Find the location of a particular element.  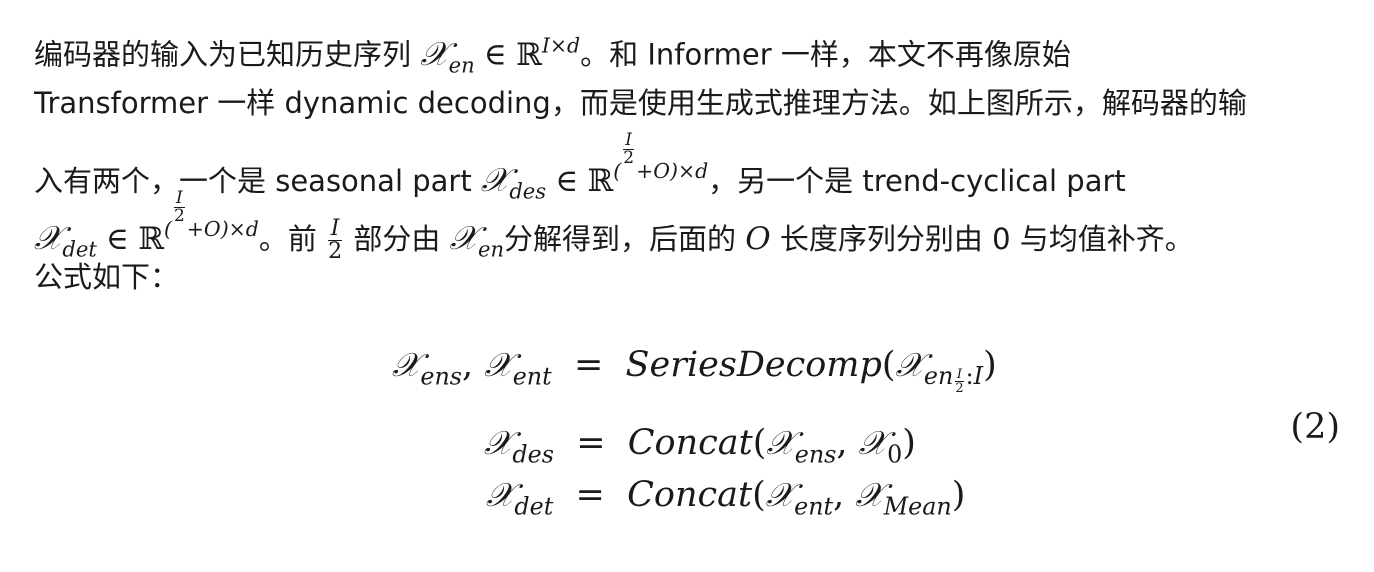

text-segment: 。前 is located at coordinates (287, 238).